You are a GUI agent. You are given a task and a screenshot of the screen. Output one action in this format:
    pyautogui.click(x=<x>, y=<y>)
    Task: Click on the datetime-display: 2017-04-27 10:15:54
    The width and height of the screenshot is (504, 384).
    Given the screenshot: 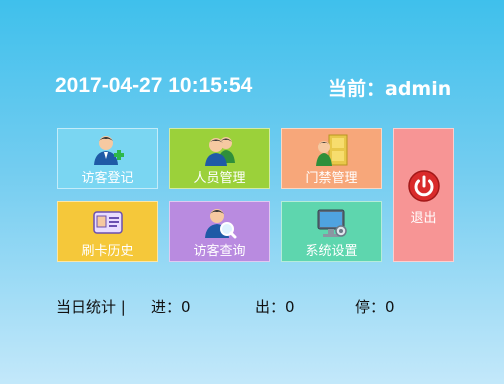 What is the action you would take?
    pyautogui.click(x=154, y=85)
    